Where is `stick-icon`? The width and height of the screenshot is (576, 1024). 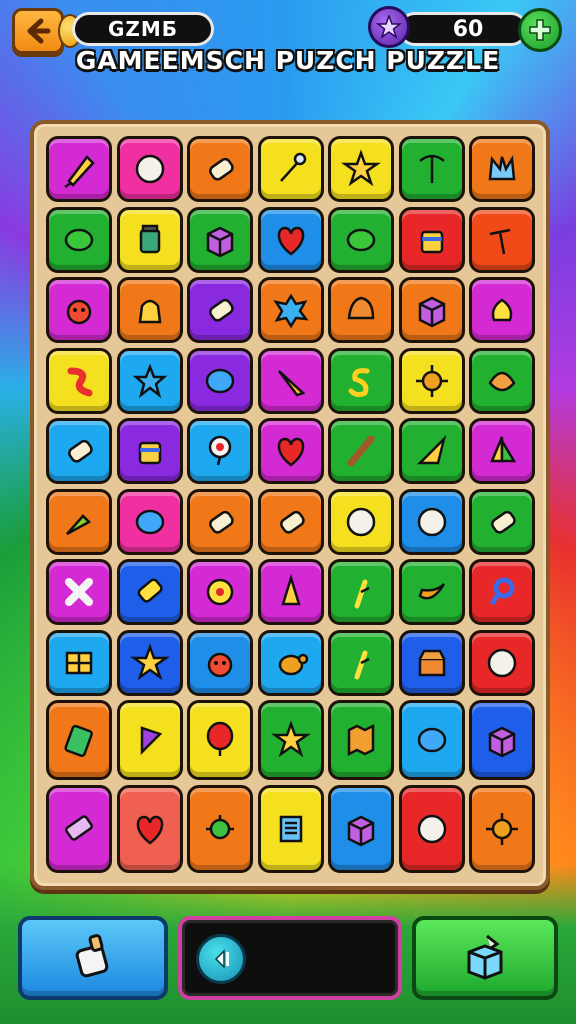 stick-icon is located at coordinates (361, 451).